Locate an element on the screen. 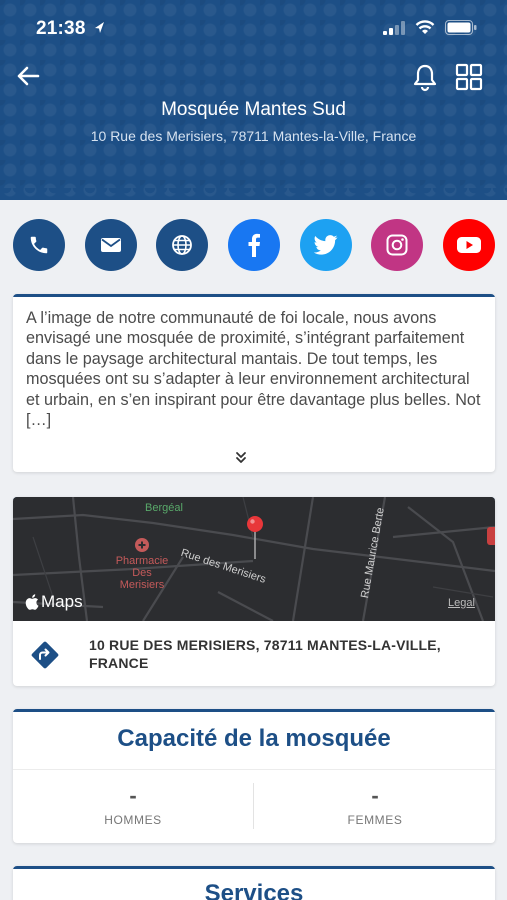 The width and height of the screenshot is (507, 900). services-card: Services is located at coordinates (254, 883).